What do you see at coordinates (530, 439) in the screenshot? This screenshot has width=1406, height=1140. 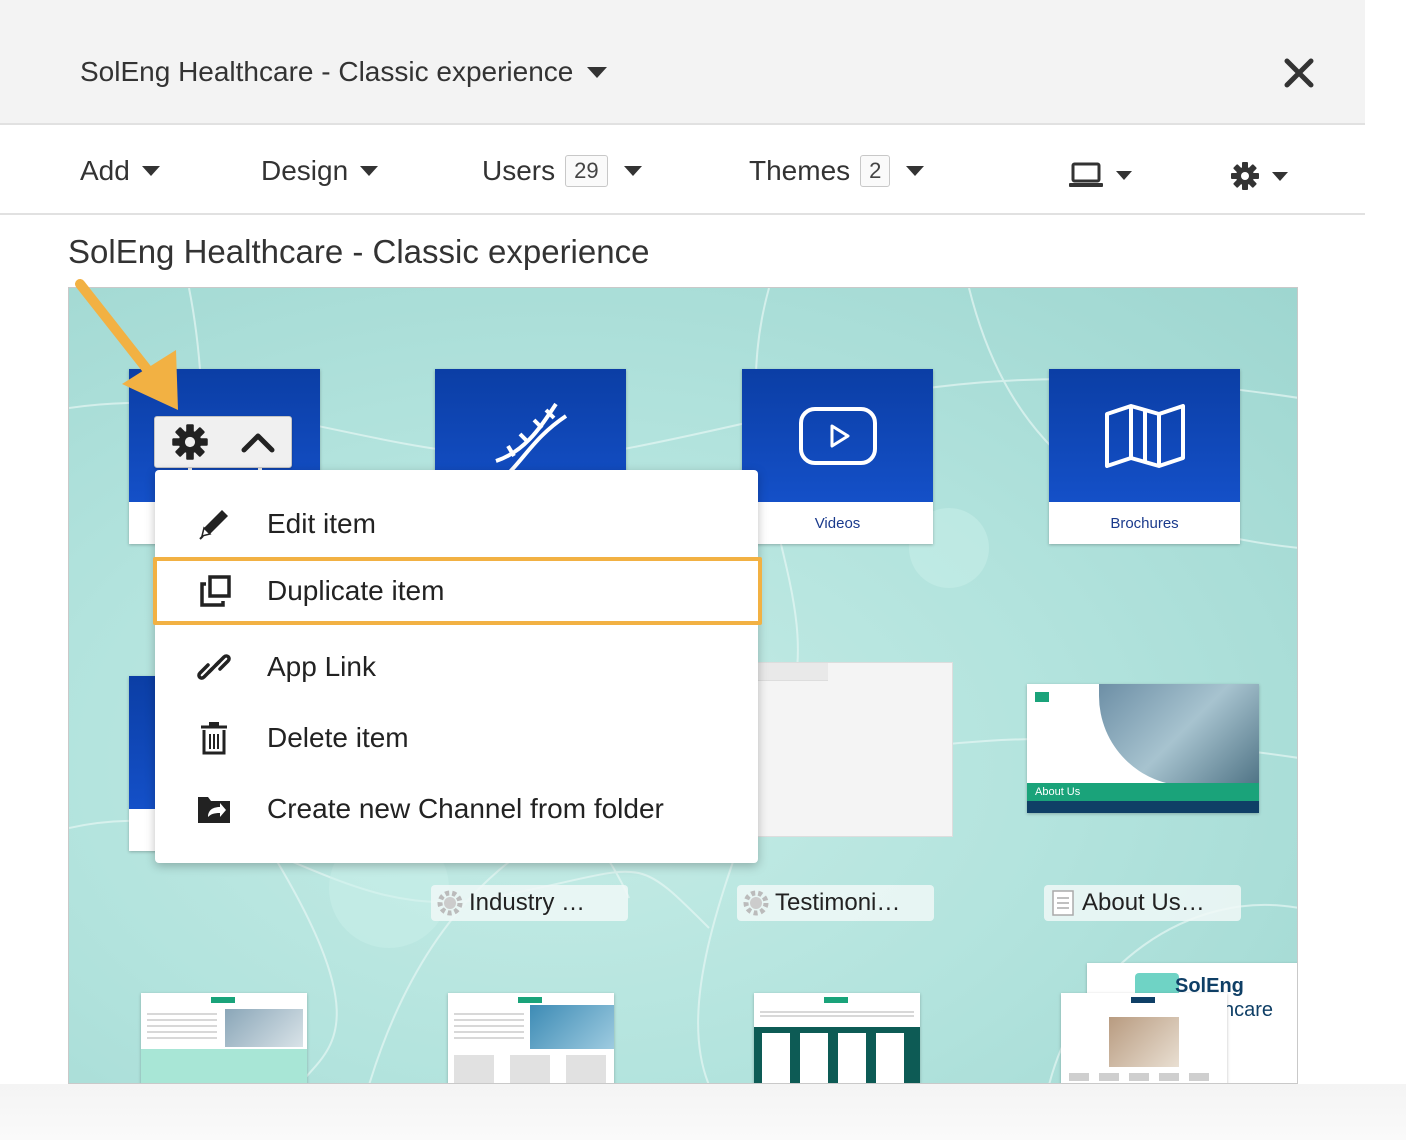 I see `dna-icon` at bounding box center [530, 439].